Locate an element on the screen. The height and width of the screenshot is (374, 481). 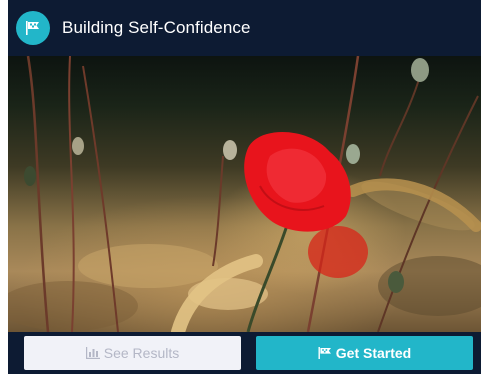
get-started-button: Get Started is located at coordinates (364, 353).